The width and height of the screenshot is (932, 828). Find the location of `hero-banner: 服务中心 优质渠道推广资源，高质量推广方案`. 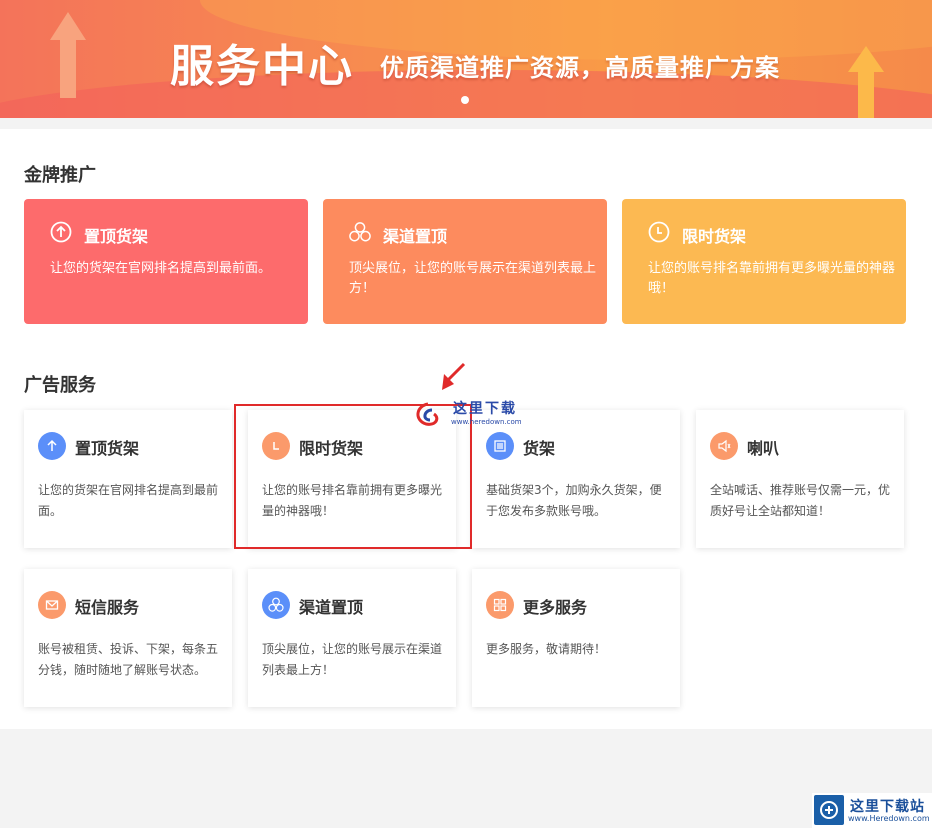

hero-banner: 服务中心 优质渠道推广资源，高质量推广方案 is located at coordinates (466, 59).